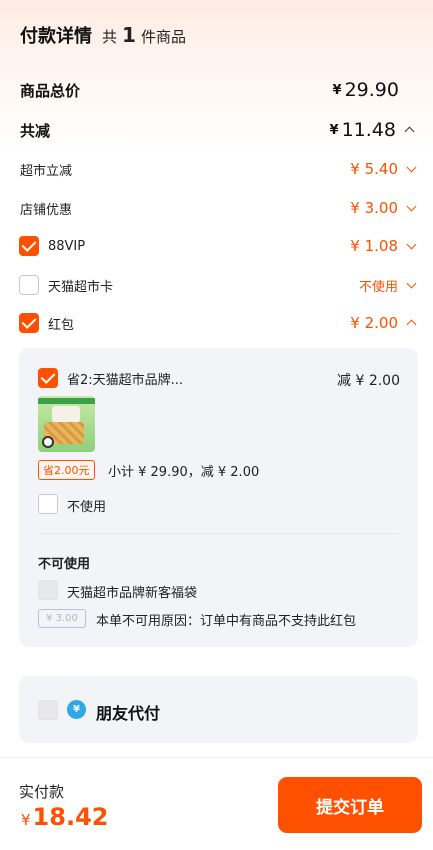 This screenshot has height=850, width=433. What do you see at coordinates (62, 618) in the screenshot?
I see `unavailable-tag: ¥ 3.00` at bounding box center [62, 618].